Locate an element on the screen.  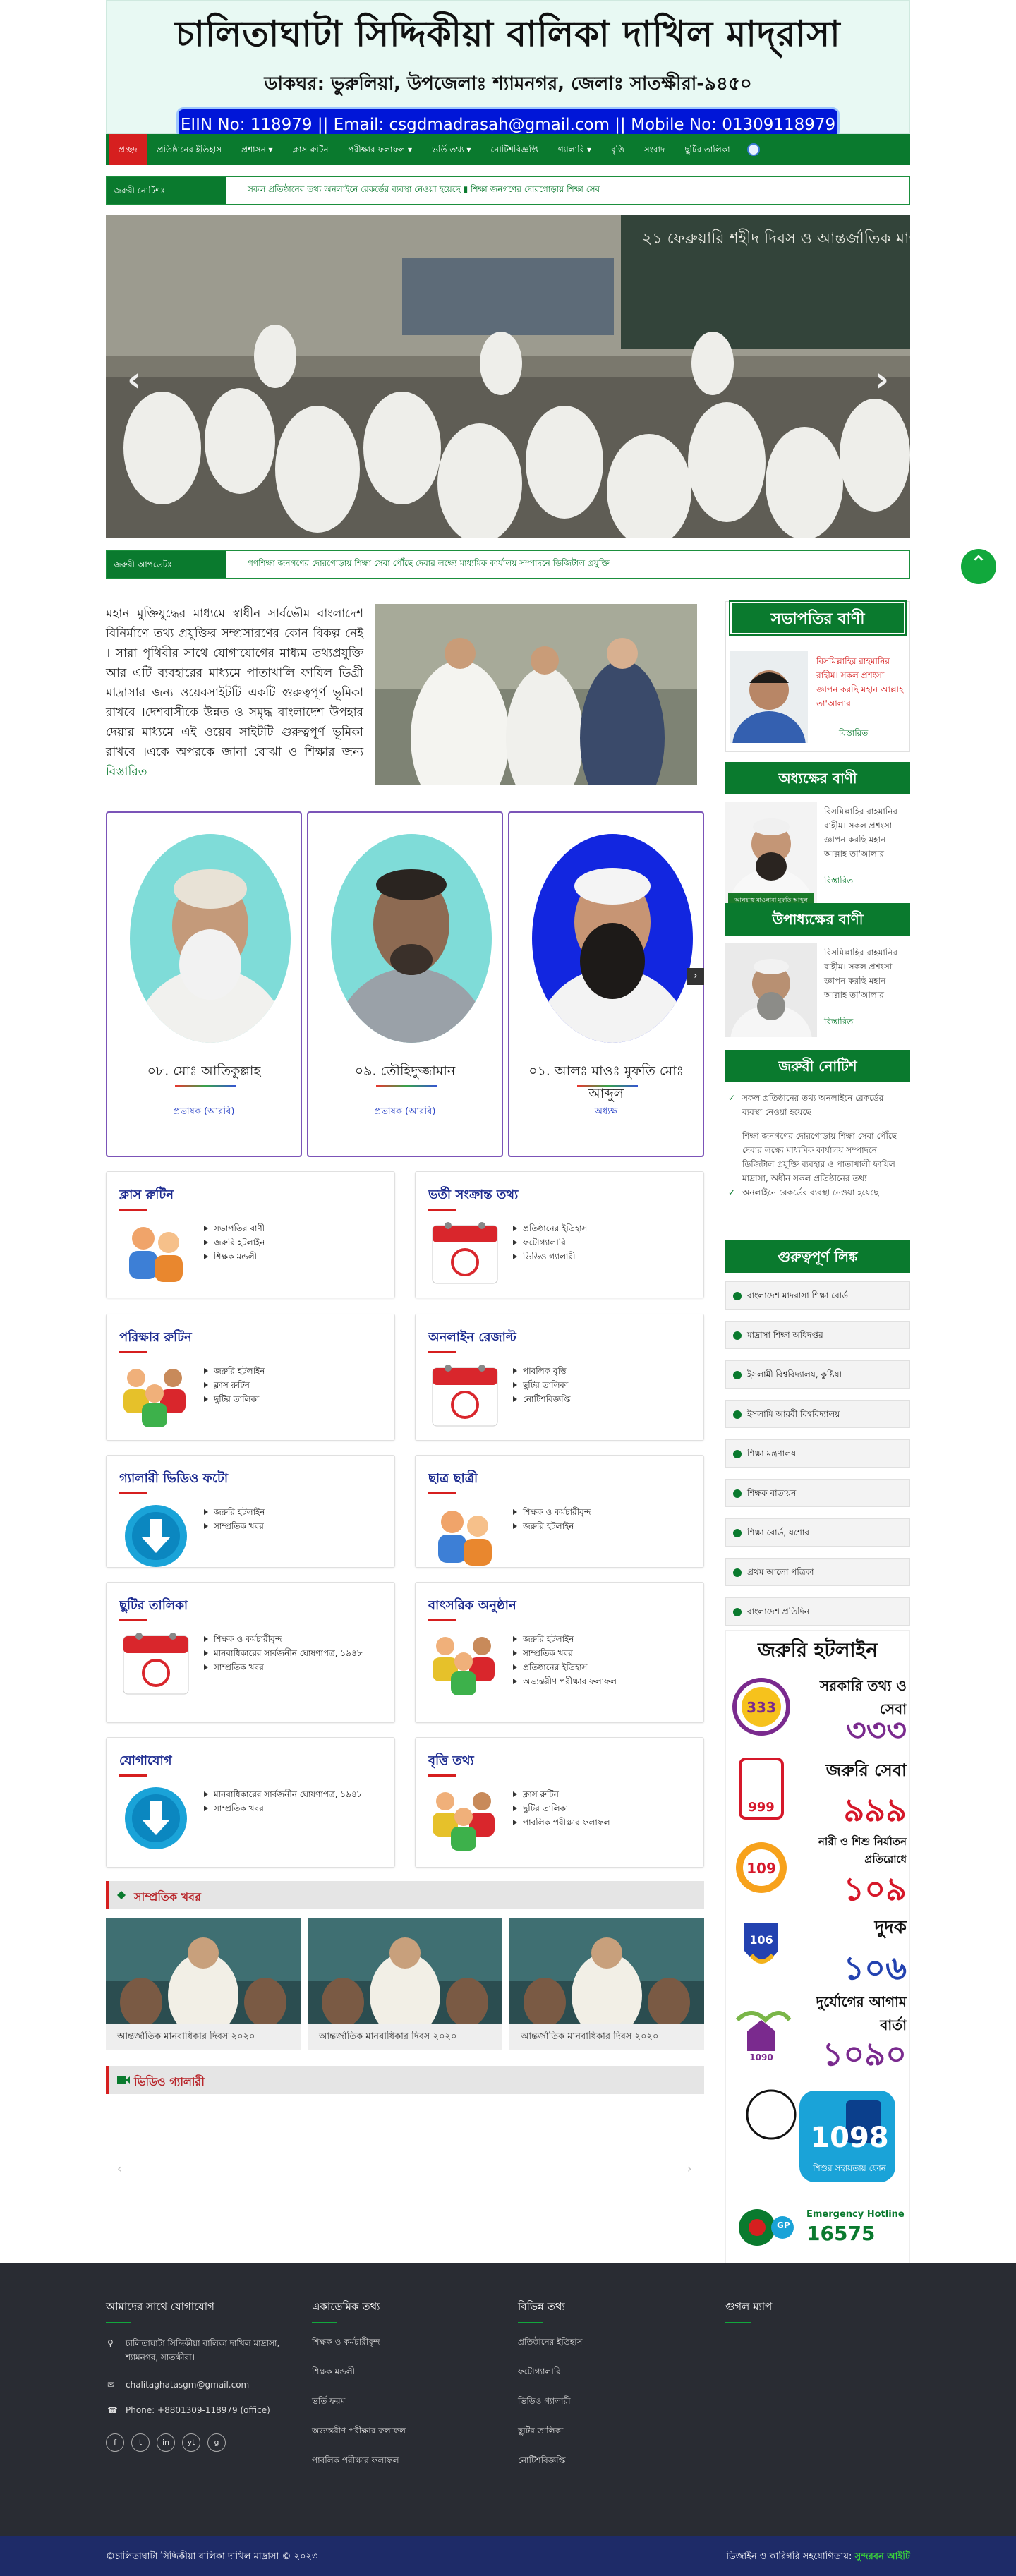
vice-more-link: বিস্তারিত is located at coordinates (838, 1023).